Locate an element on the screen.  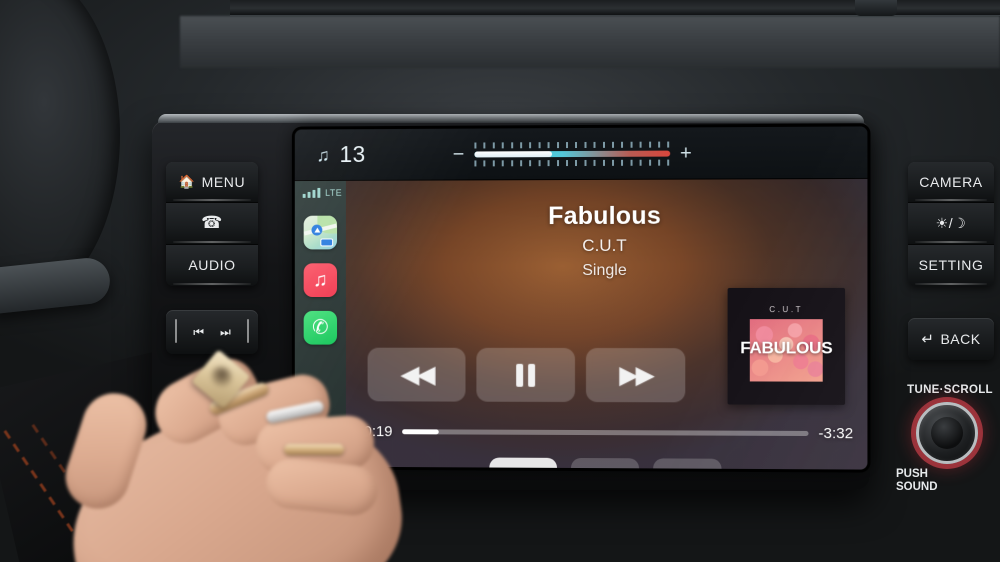
steering-column-stalk is located at coordinates (56, 285).